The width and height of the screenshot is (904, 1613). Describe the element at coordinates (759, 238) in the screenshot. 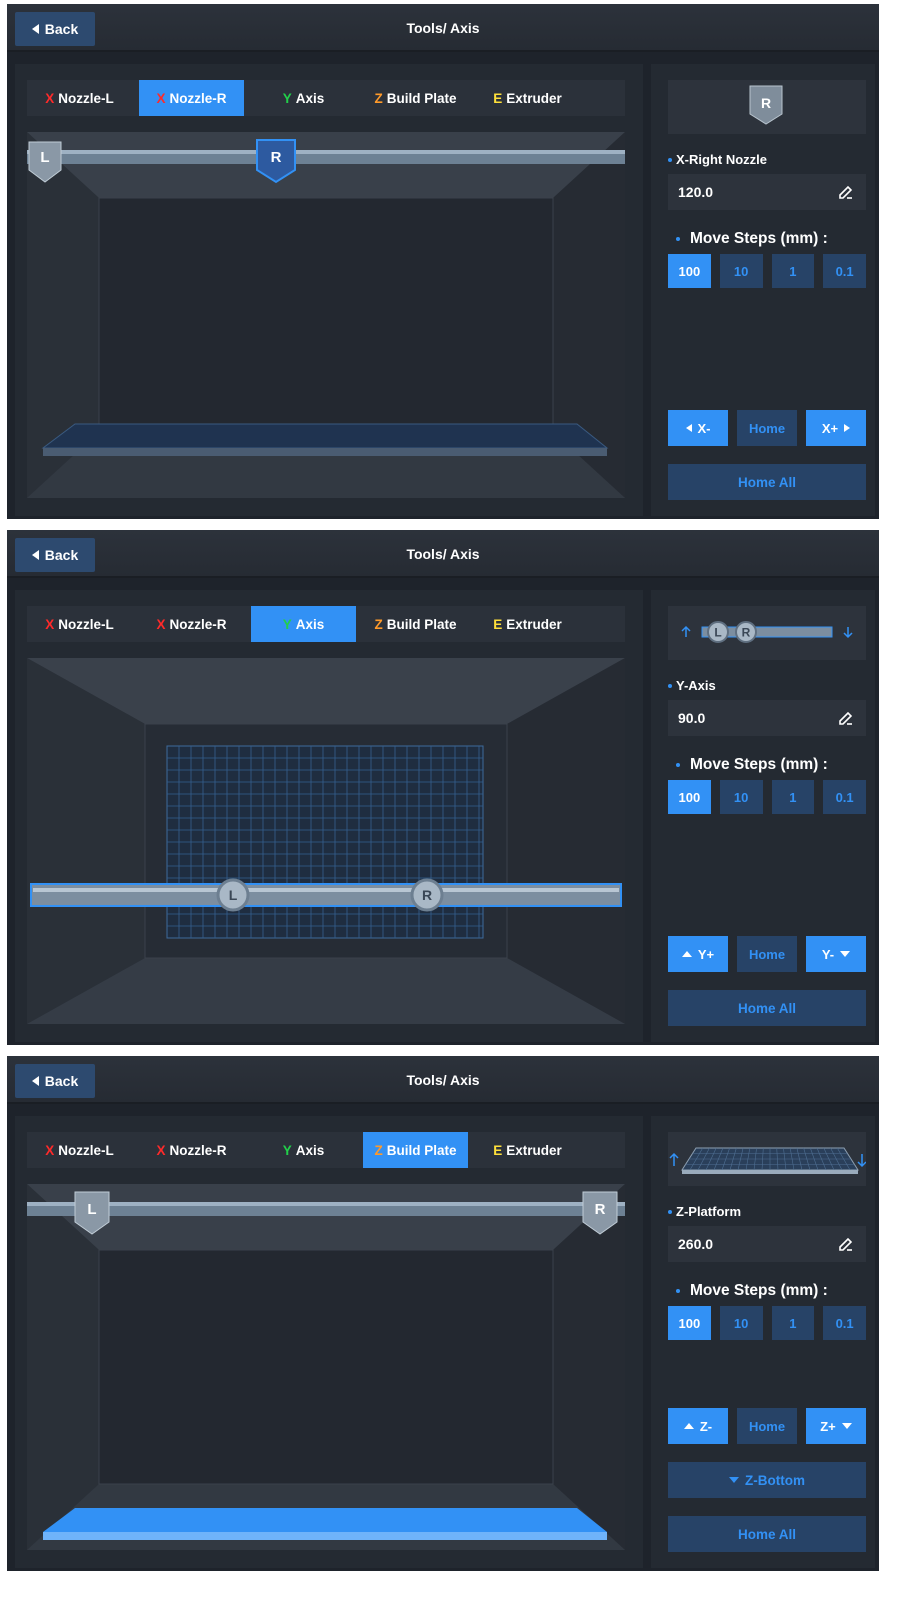

I see `move-steps-text: Move Steps (mm) :` at that location.